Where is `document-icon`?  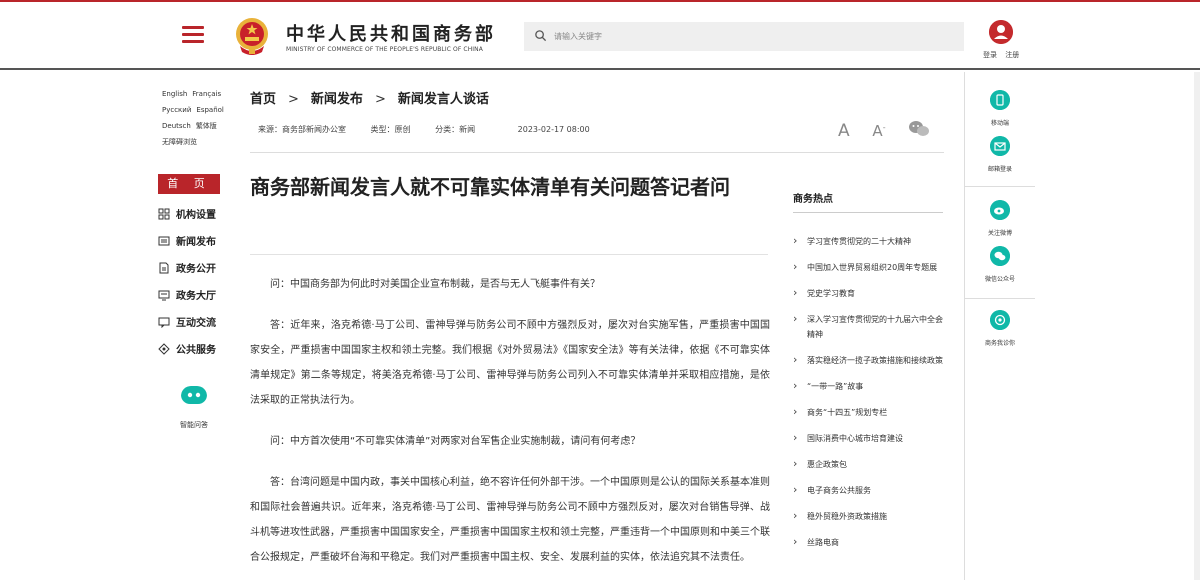 document-icon is located at coordinates (164, 267).